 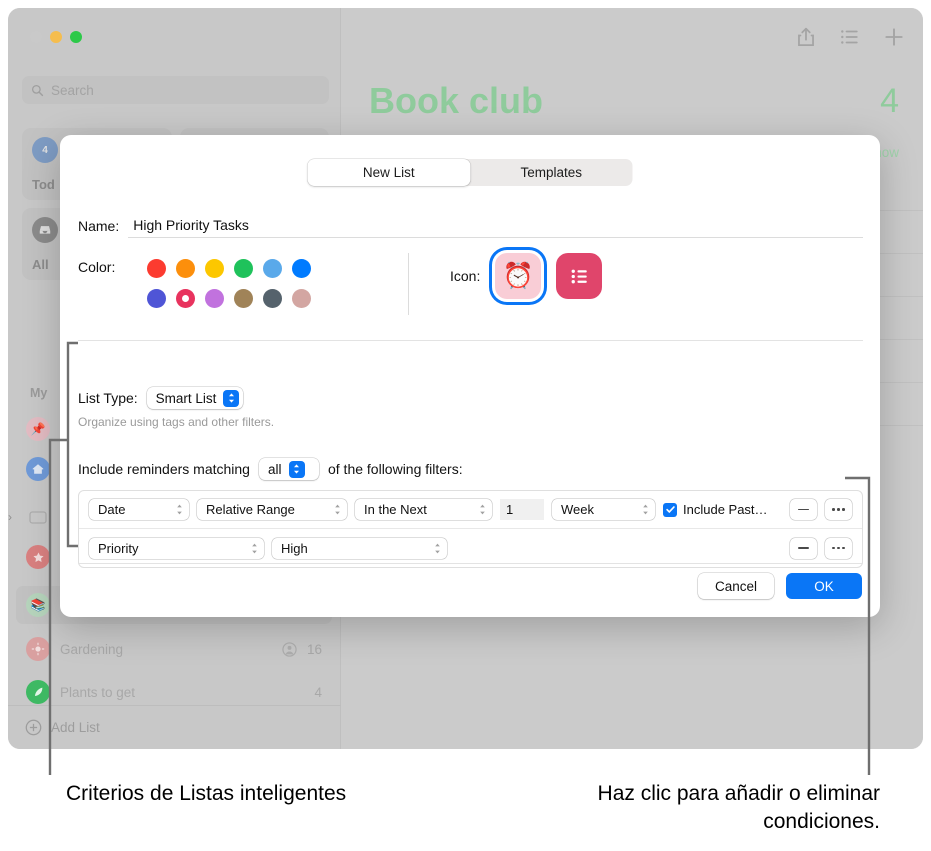 What do you see at coordinates (288, 469) in the screenshot?
I see `matching-mode-select: all` at bounding box center [288, 469].